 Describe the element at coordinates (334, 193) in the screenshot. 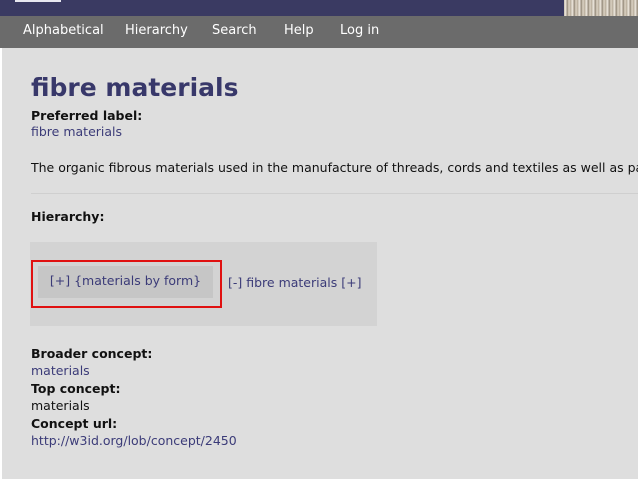

I see `section-divider` at that location.